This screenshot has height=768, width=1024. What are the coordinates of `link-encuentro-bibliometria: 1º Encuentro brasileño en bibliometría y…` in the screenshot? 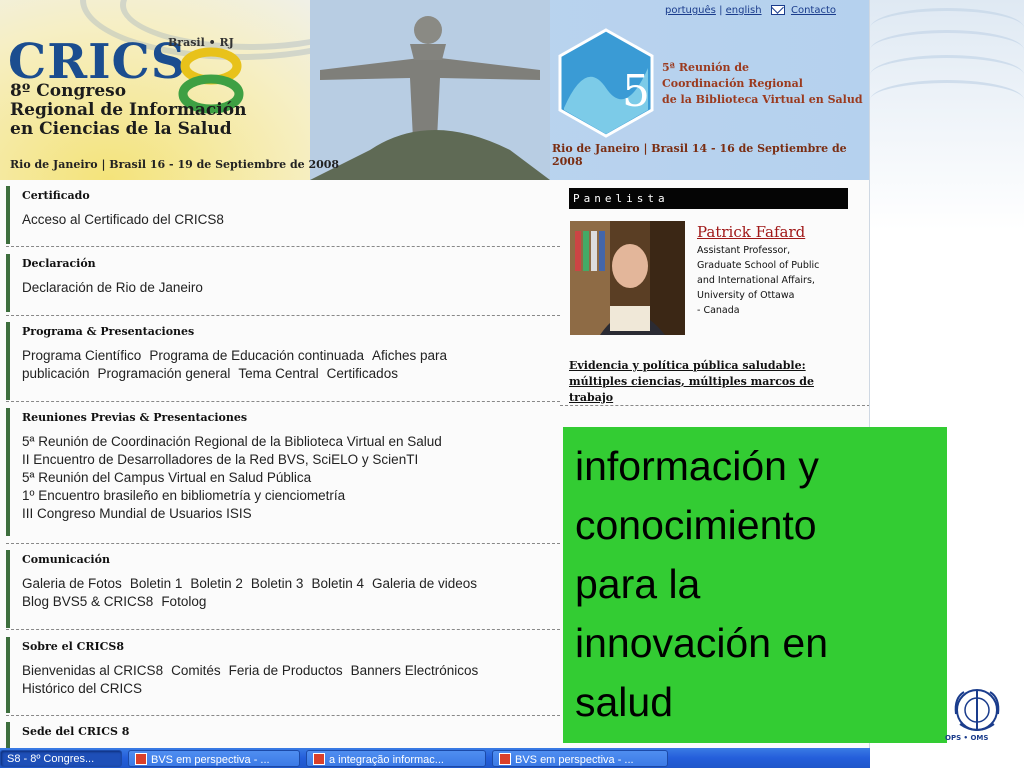 It's located at (291, 496).